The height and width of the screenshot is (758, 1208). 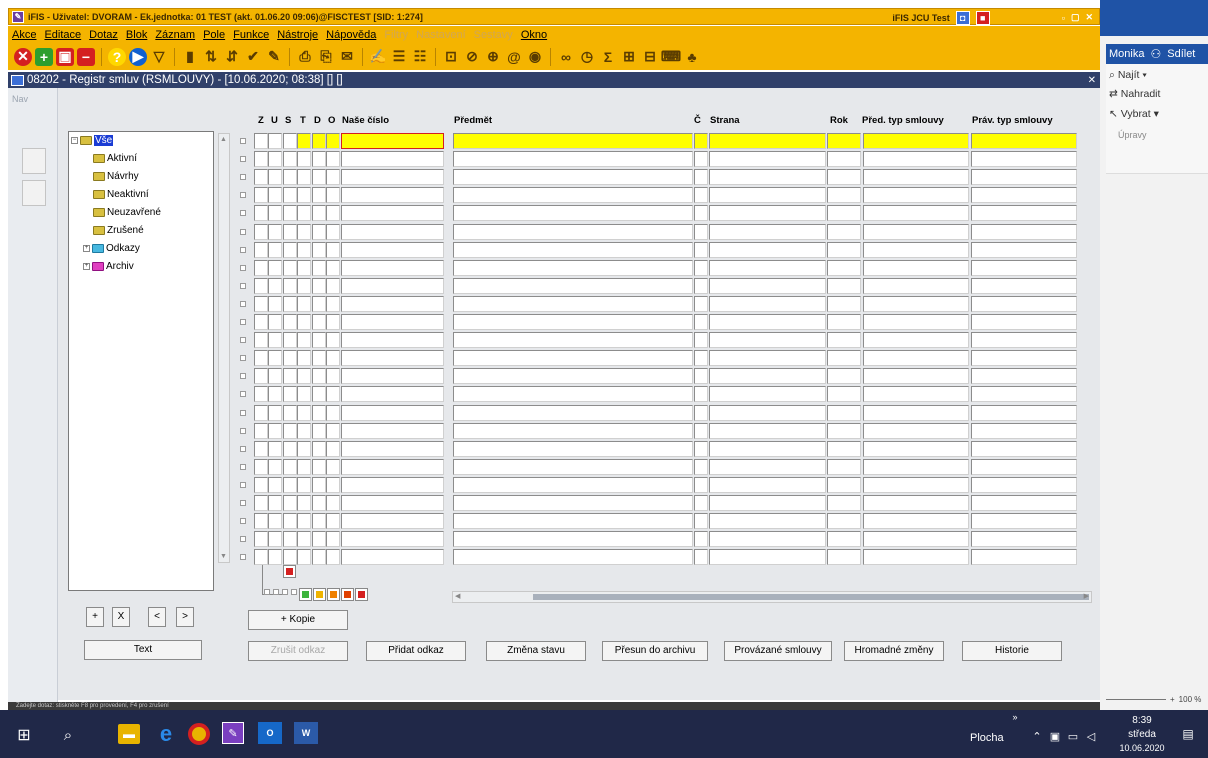 What do you see at coordinates (347, 57) in the screenshot?
I see `mail-icon: ✉` at bounding box center [347, 57].